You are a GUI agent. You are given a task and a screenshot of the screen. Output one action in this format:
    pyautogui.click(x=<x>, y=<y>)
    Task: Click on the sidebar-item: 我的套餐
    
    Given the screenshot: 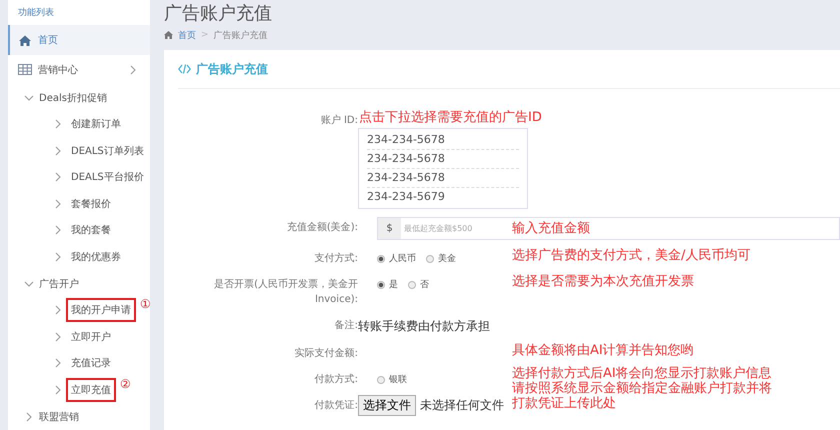 What is the action you would take?
    pyautogui.click(x=91, y=230)
    